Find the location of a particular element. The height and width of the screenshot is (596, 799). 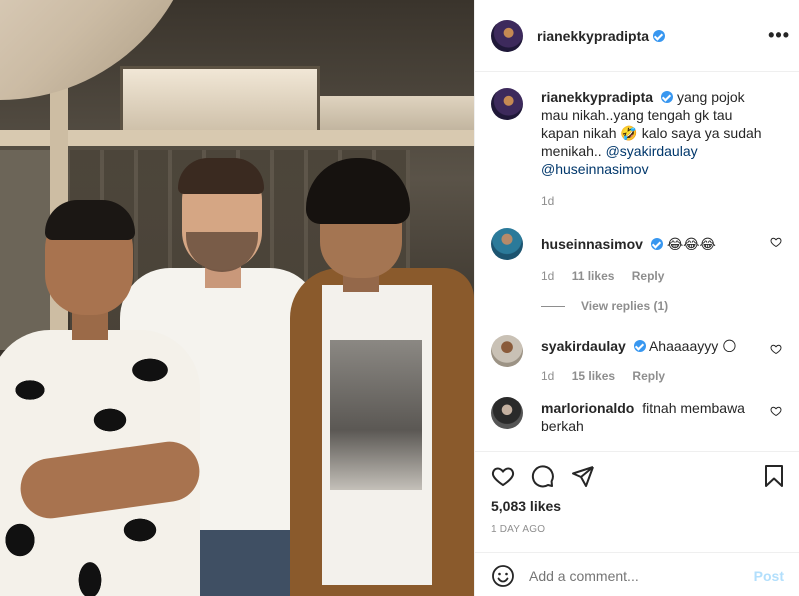

caption-time: 1d is located at coordinates (547, 201).